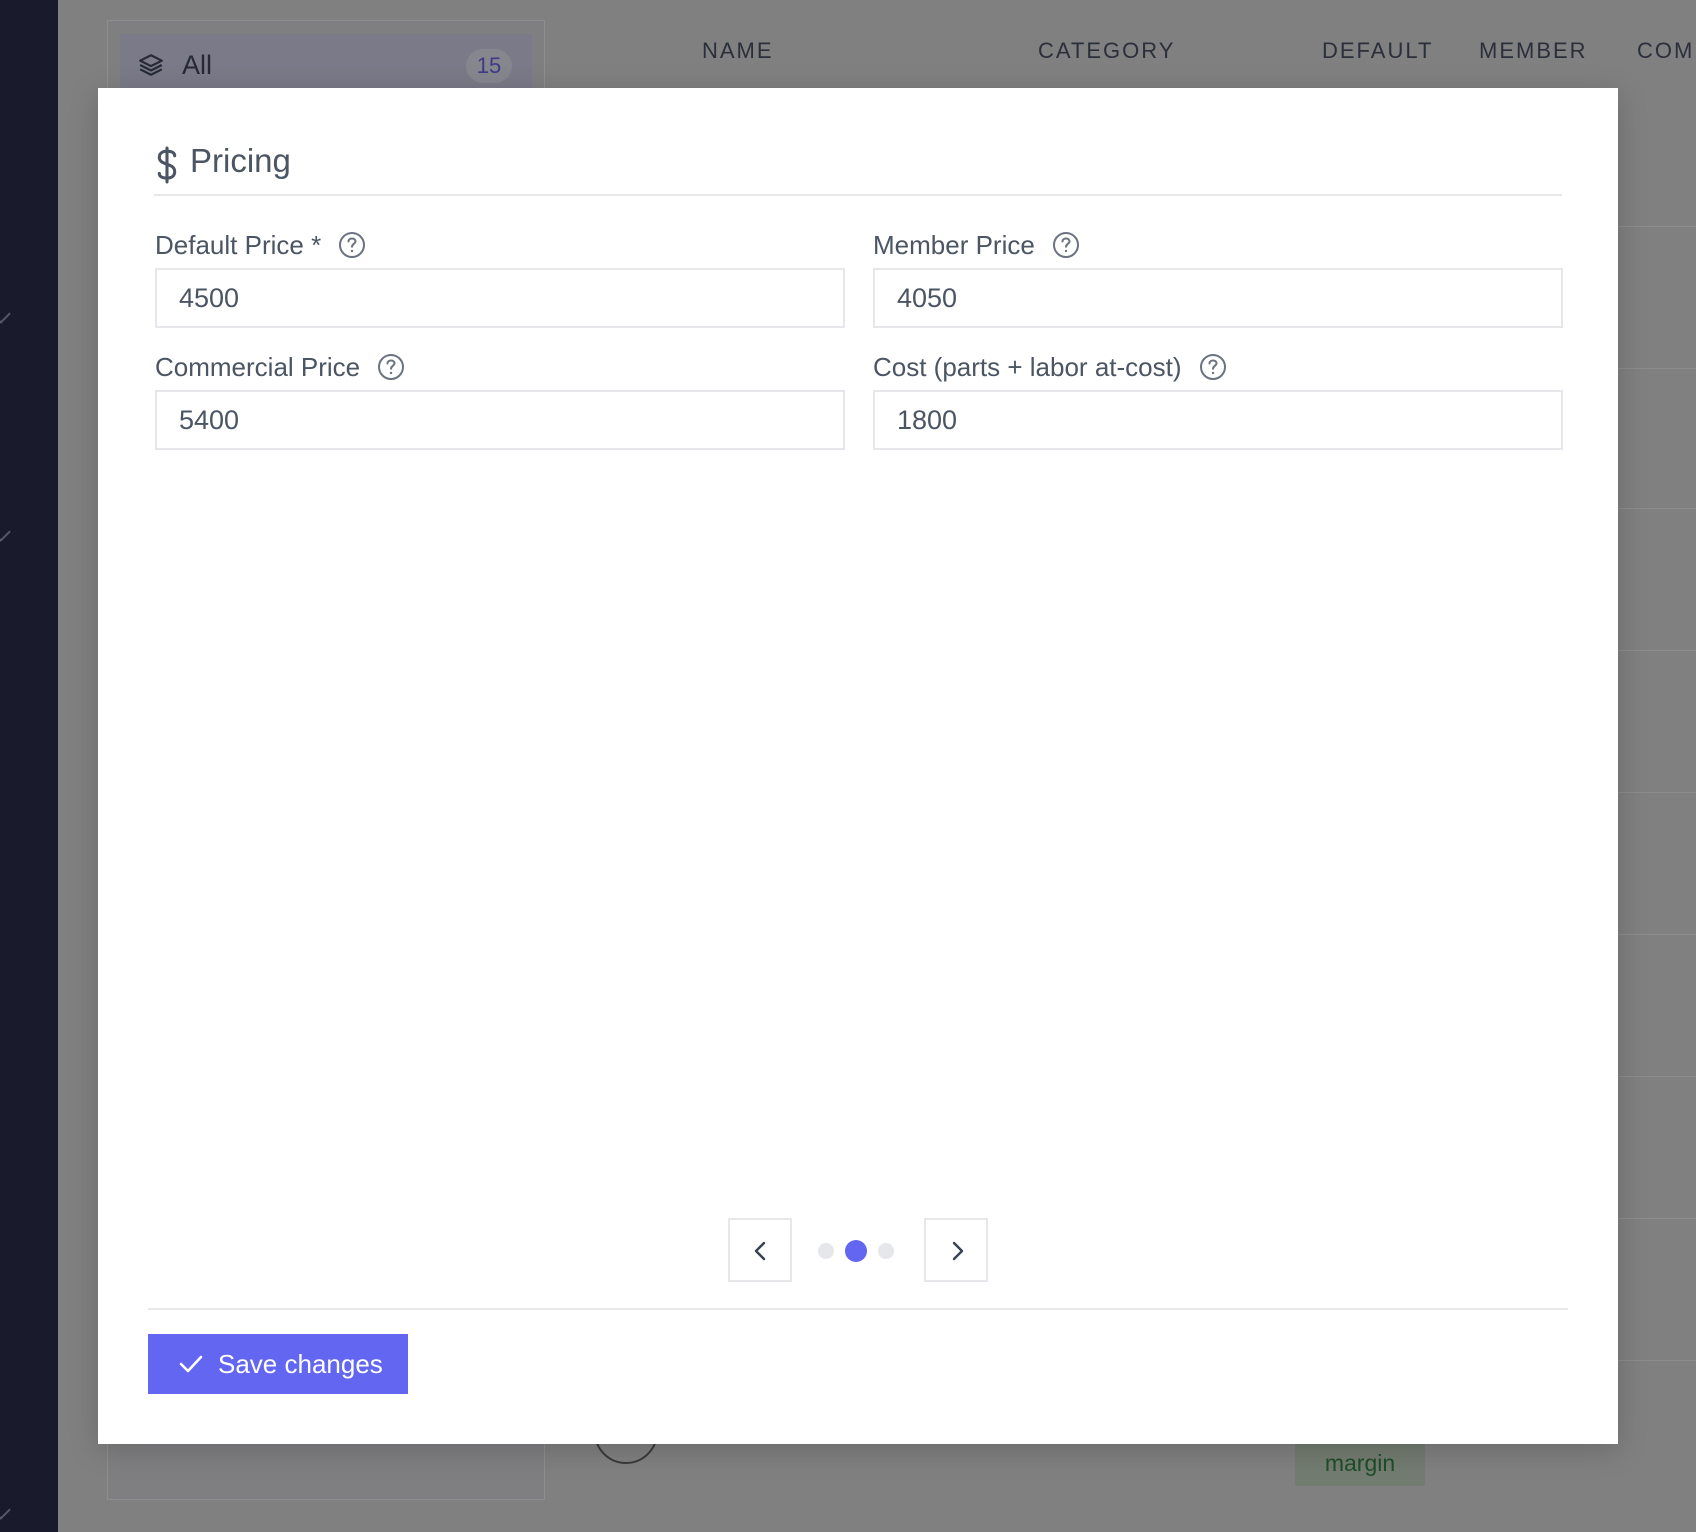 The height and width of the screenshot is (1532, 1696). What do you see at coordinates (240, 160) in the screenshot?
I see `section-title: Pricing` at bounding box center [240, 160].